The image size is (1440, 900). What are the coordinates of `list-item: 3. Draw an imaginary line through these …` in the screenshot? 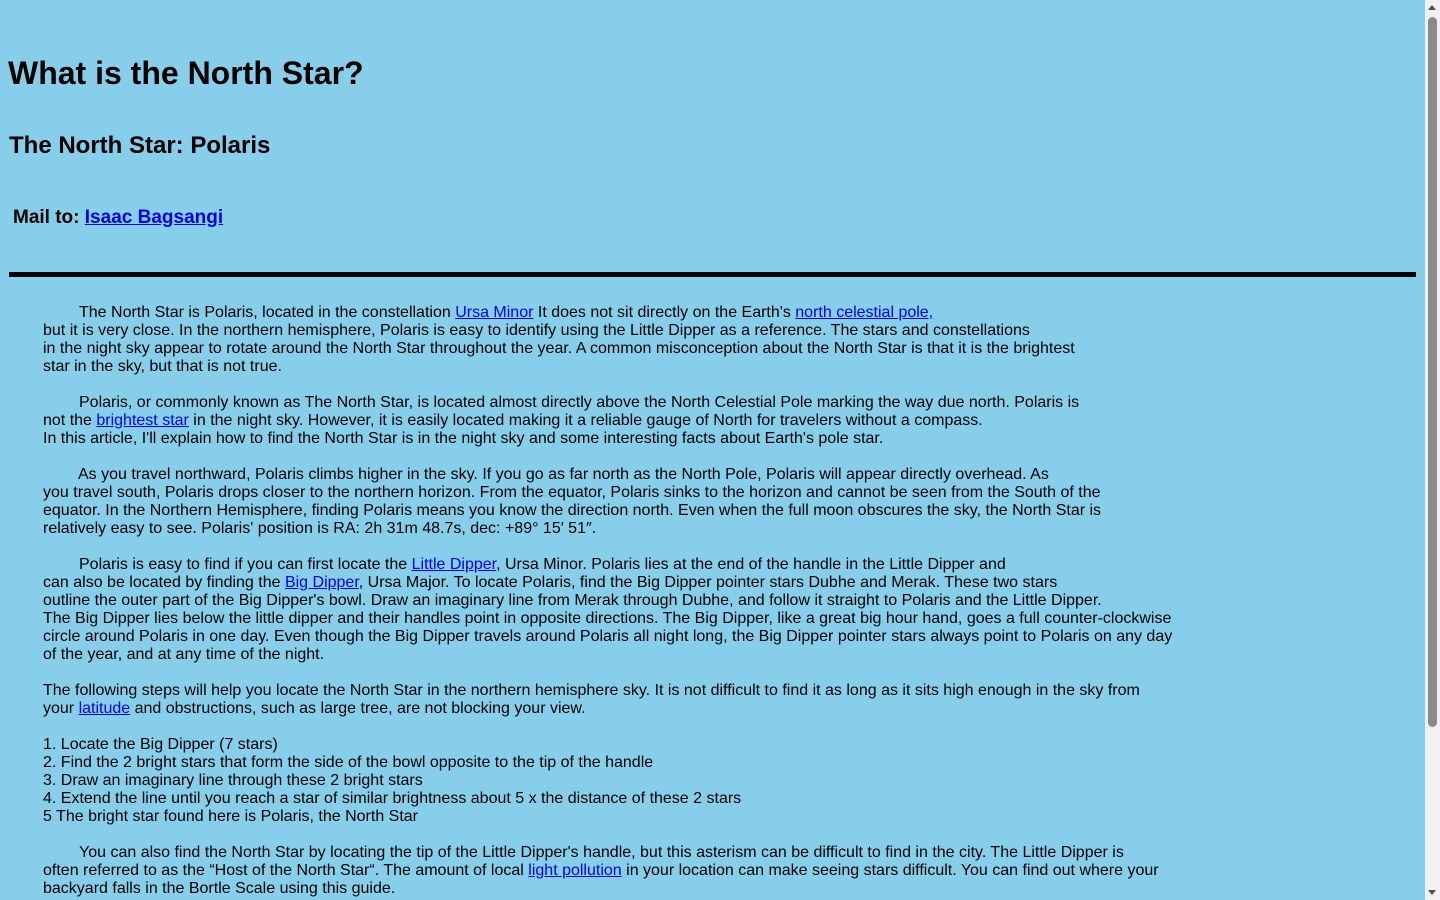 It's located at (233, 780).